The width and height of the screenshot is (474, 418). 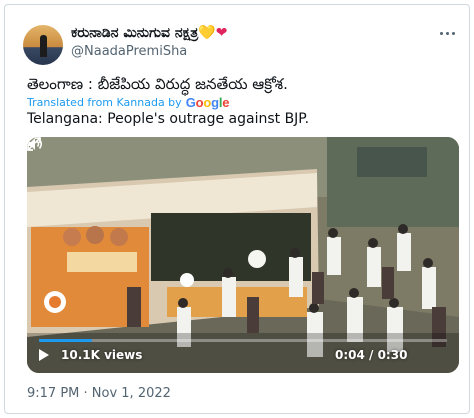 What do you see at coordinates (34, 144) in the screenshot?
I see `fullscreen-icon` at bounding box center [34, 144].